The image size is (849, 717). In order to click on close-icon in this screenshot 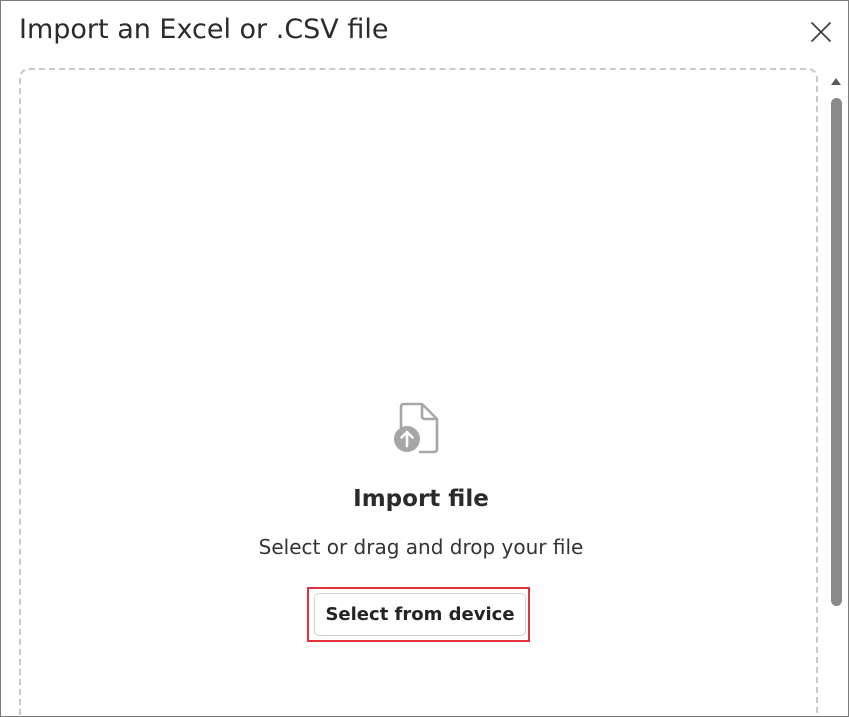, I will do `click(821, 32)`.